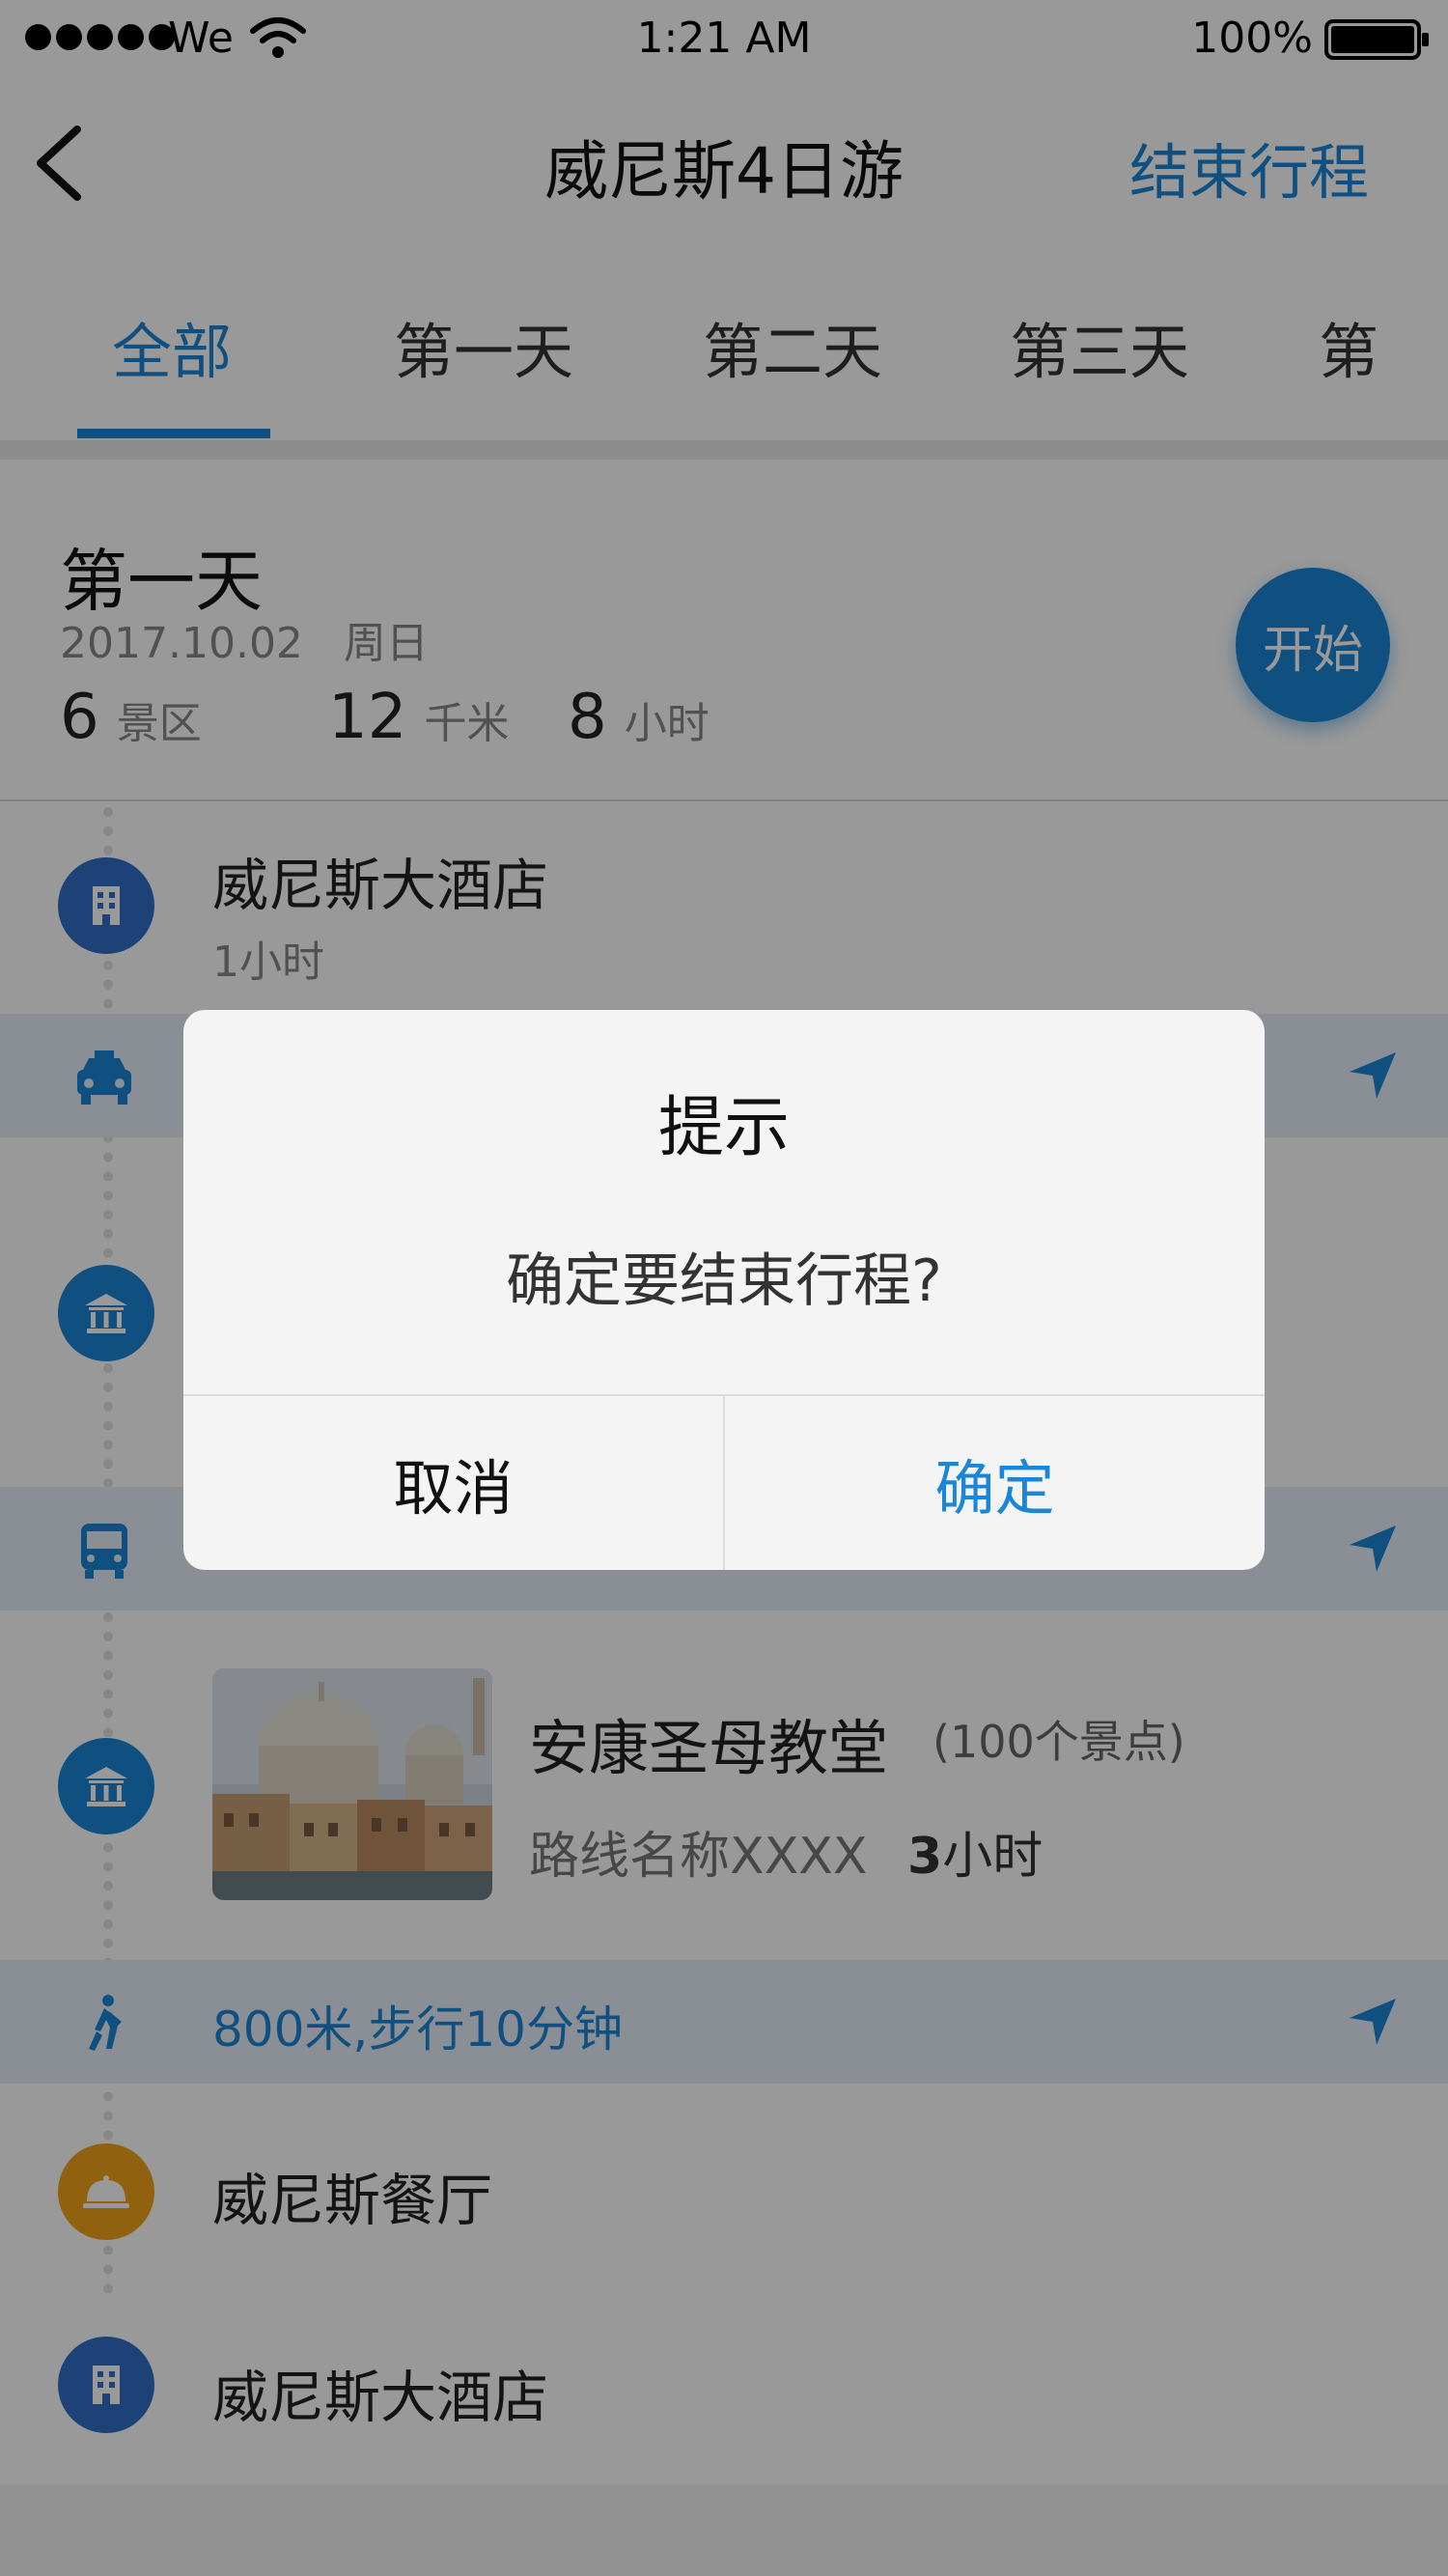  Describe the element at coordinates (724, 1128) in the screenshot. I see `dialog-title: 提示` at that location.